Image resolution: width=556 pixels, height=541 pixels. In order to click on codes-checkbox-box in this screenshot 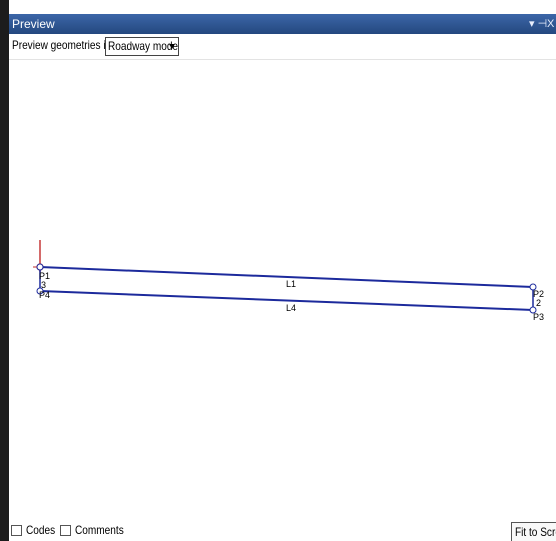, I will do `click(16, 530)`.